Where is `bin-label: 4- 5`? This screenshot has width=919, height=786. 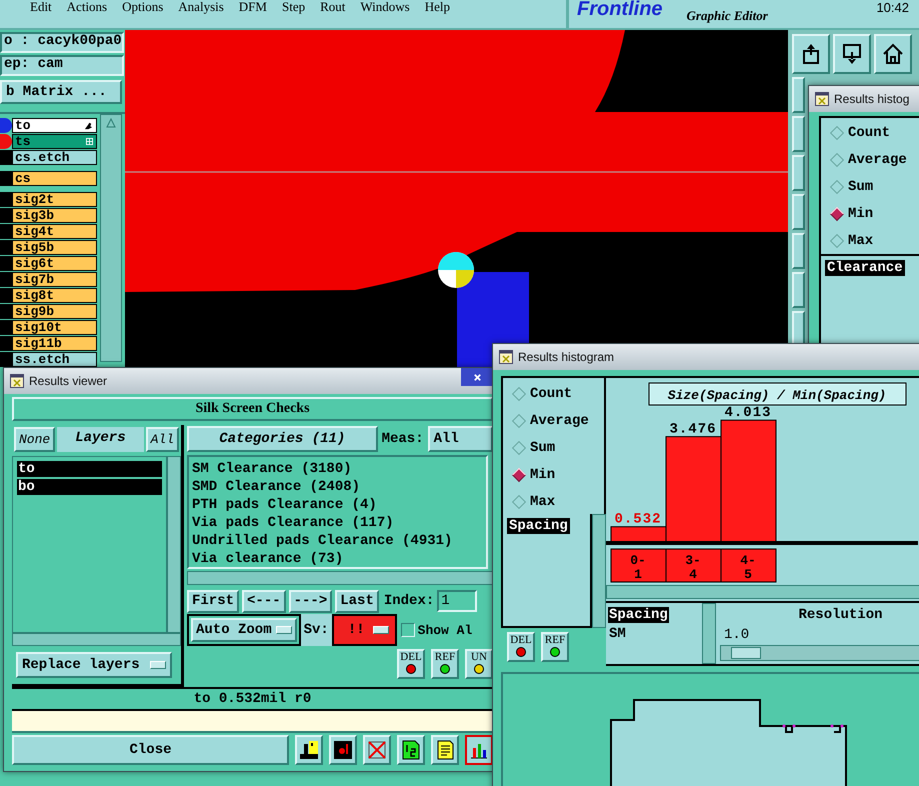 bin-label: 4- 5 is located at coordinates (748, 565).